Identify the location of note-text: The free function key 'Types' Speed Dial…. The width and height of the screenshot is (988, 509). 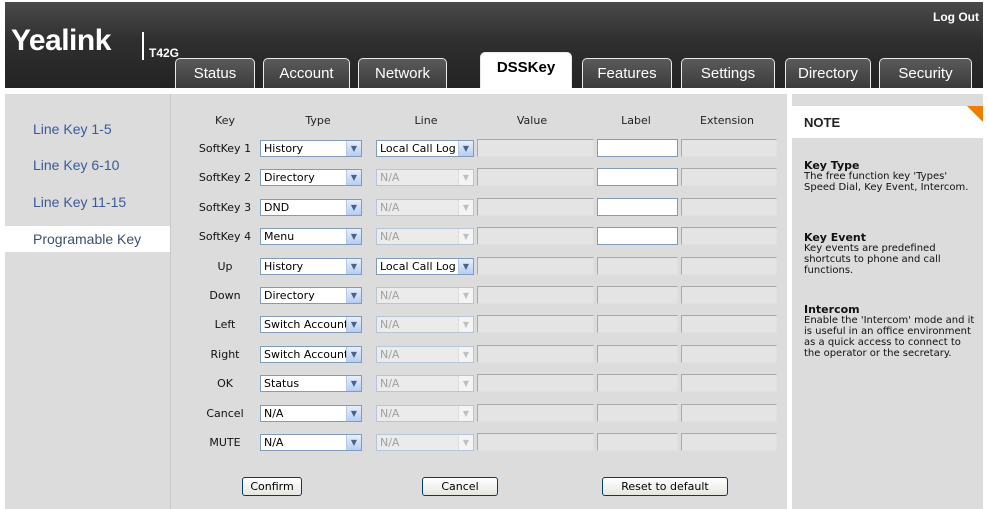
(886, 182).